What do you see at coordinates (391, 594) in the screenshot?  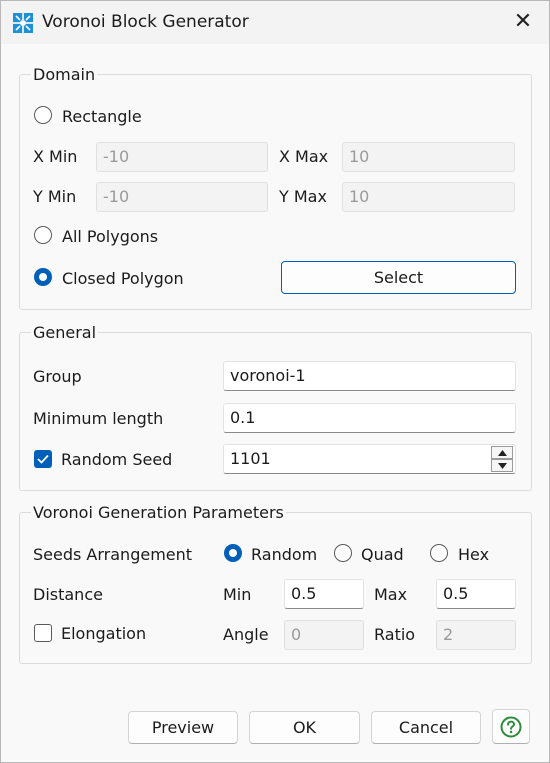 I see `distance-max-label: Max` at bounding box center [391, 594].